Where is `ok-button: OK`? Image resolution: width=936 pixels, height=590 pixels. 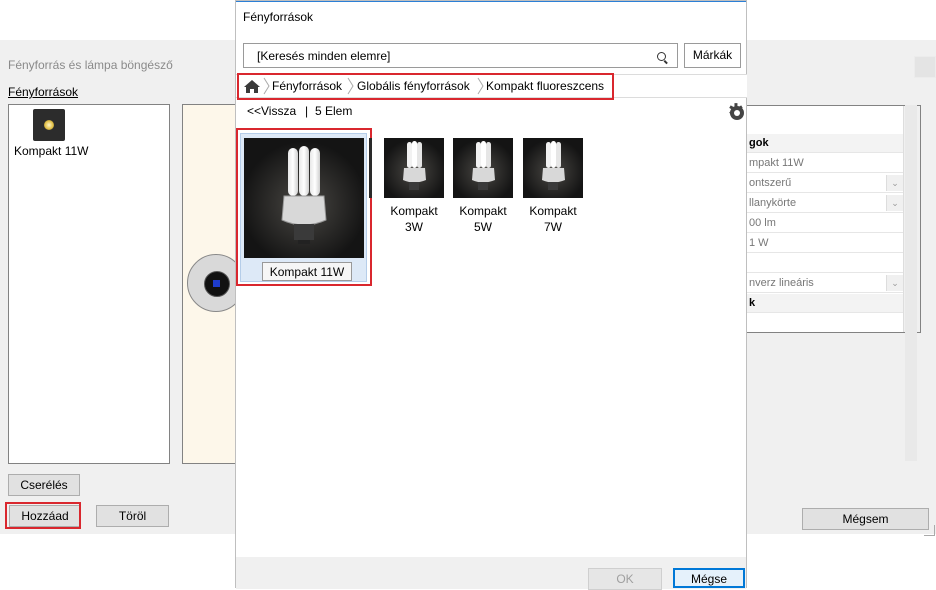
ok-button: OK is located at coordinates (625, 579).